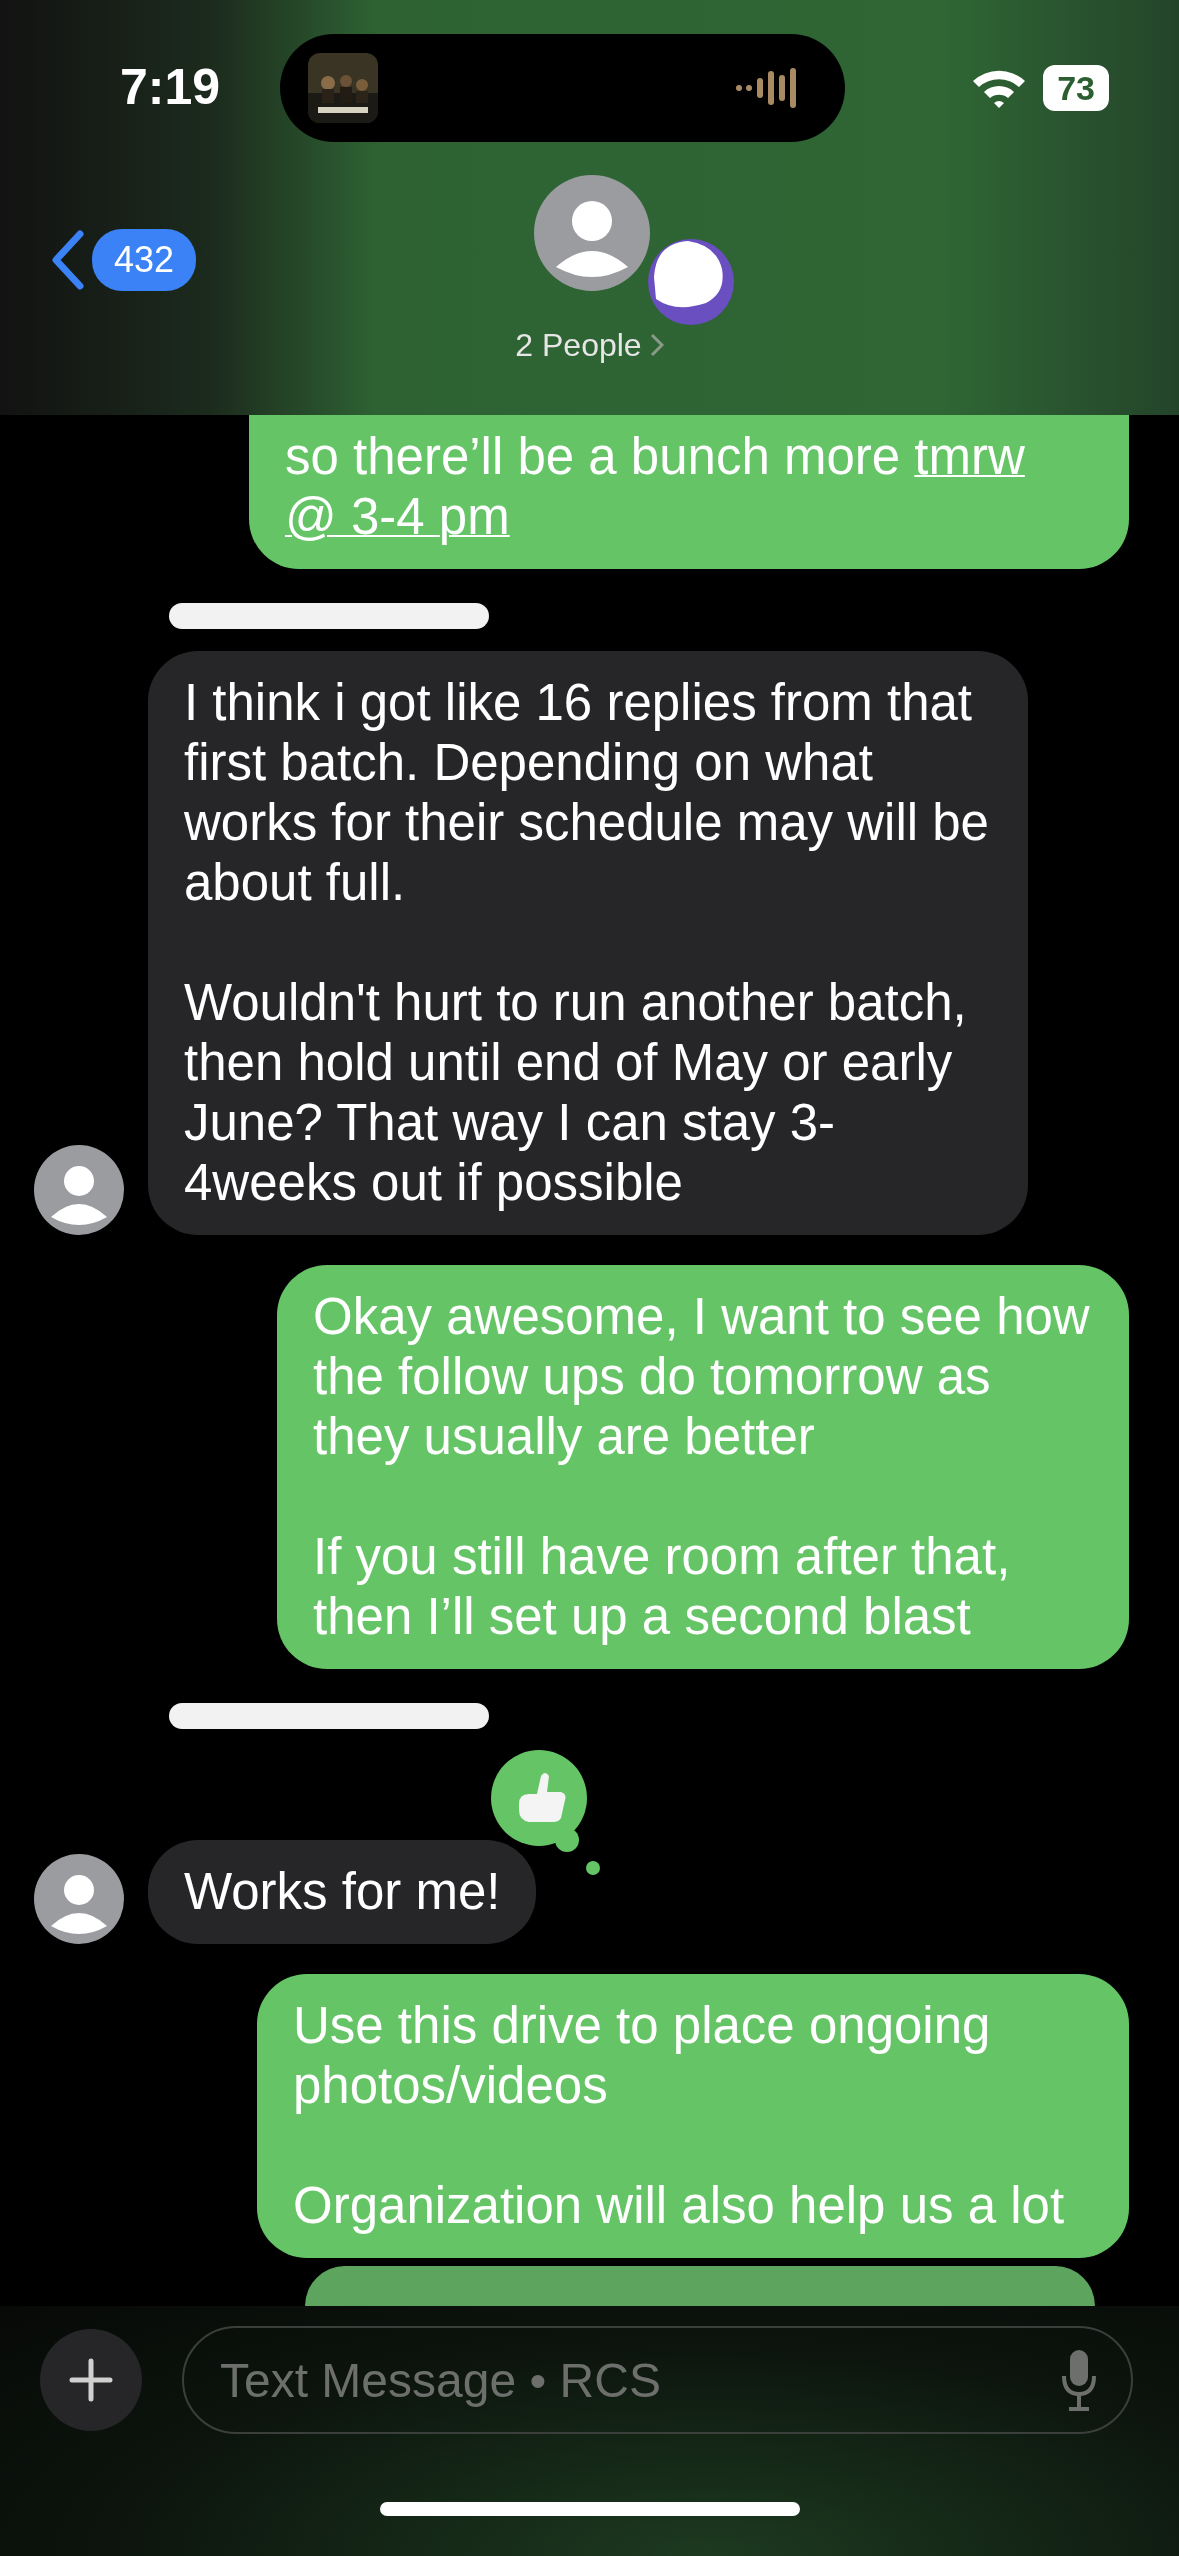 This screenshot has width=1179, height=2556. Describe the element at coordinates (171, 87) in the screenshot. I see `clock-time: 7:19` at that location.